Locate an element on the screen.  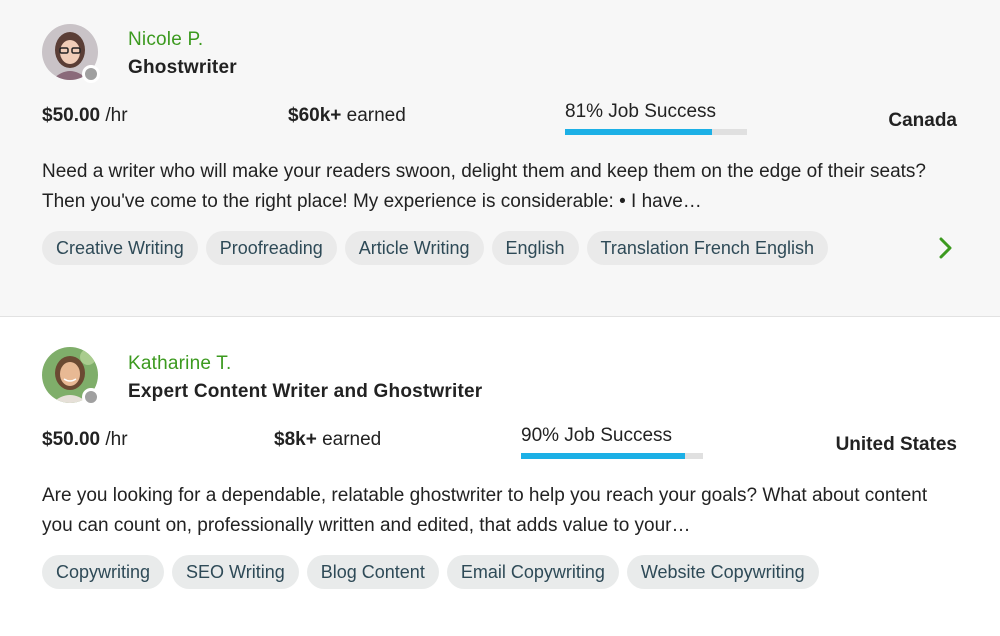
skill-tag: Creative Writing is located at coordinates (120, 248).